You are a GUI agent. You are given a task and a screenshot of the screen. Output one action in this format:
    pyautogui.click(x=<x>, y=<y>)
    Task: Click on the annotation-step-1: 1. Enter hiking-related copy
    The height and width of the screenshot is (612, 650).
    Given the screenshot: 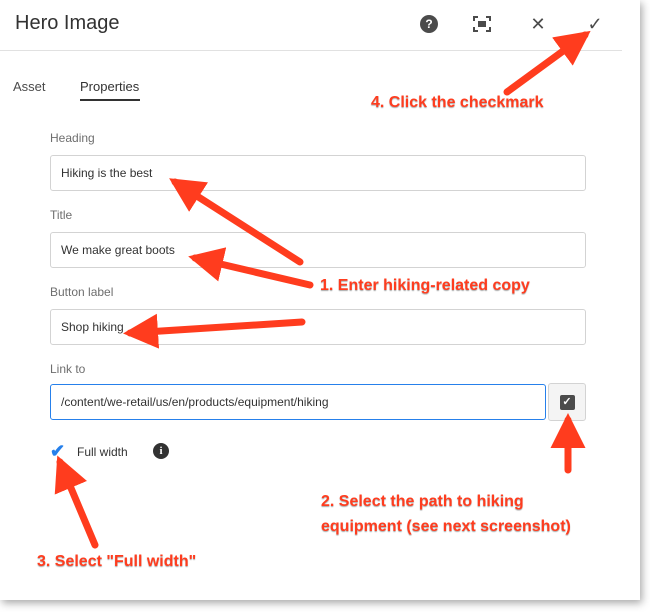 What is the action you would take?
    pyautogui.click(x=425, y=285)
    